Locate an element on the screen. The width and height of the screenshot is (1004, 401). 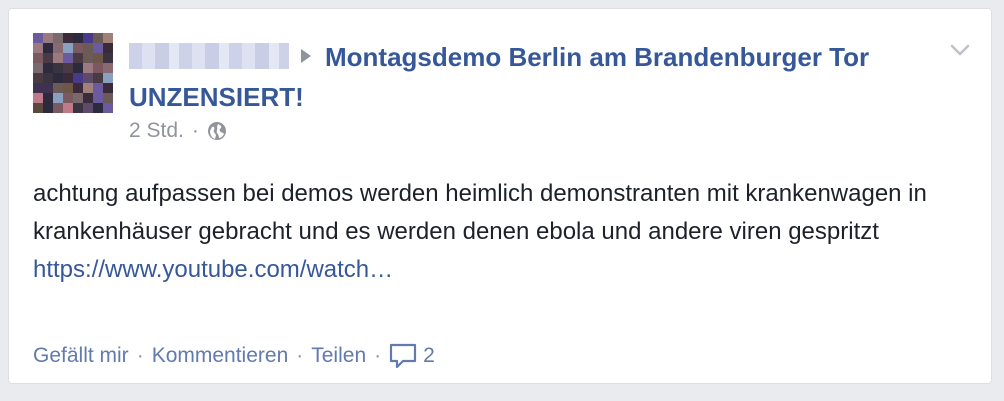
post-actions: Gefällt mir · Kommentieren · Teilen · 2 is located at coordinates (234, 356).